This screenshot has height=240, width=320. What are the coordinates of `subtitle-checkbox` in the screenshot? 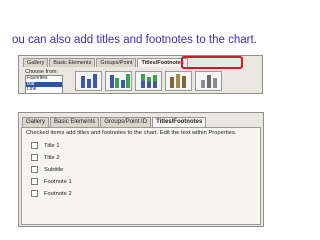 It's located at (34, 169).